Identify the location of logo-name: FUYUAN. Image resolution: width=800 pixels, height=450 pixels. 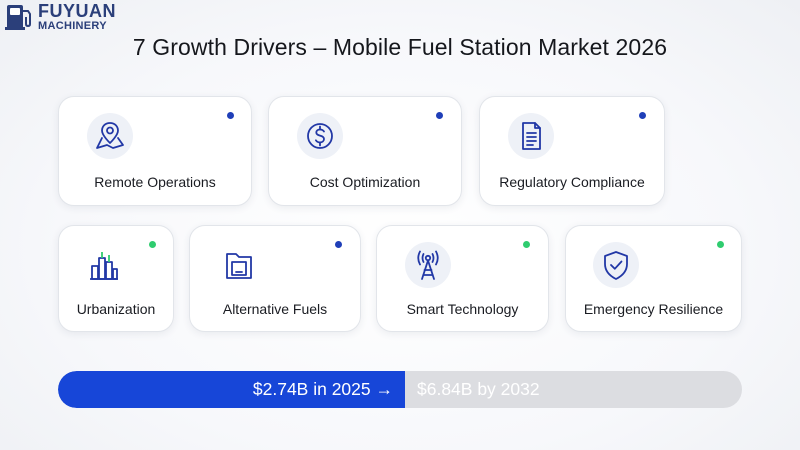
(77, 11).